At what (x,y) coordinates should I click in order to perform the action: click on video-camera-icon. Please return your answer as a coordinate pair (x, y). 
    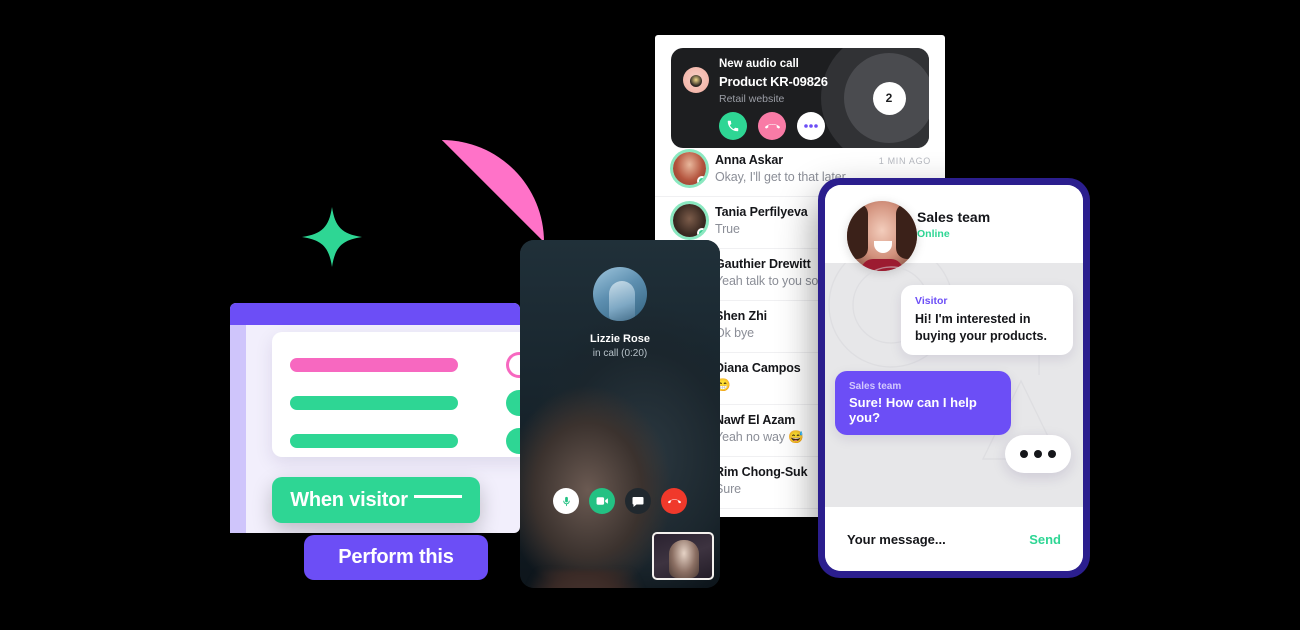
    Looking at the image, I should click on (602, 501).